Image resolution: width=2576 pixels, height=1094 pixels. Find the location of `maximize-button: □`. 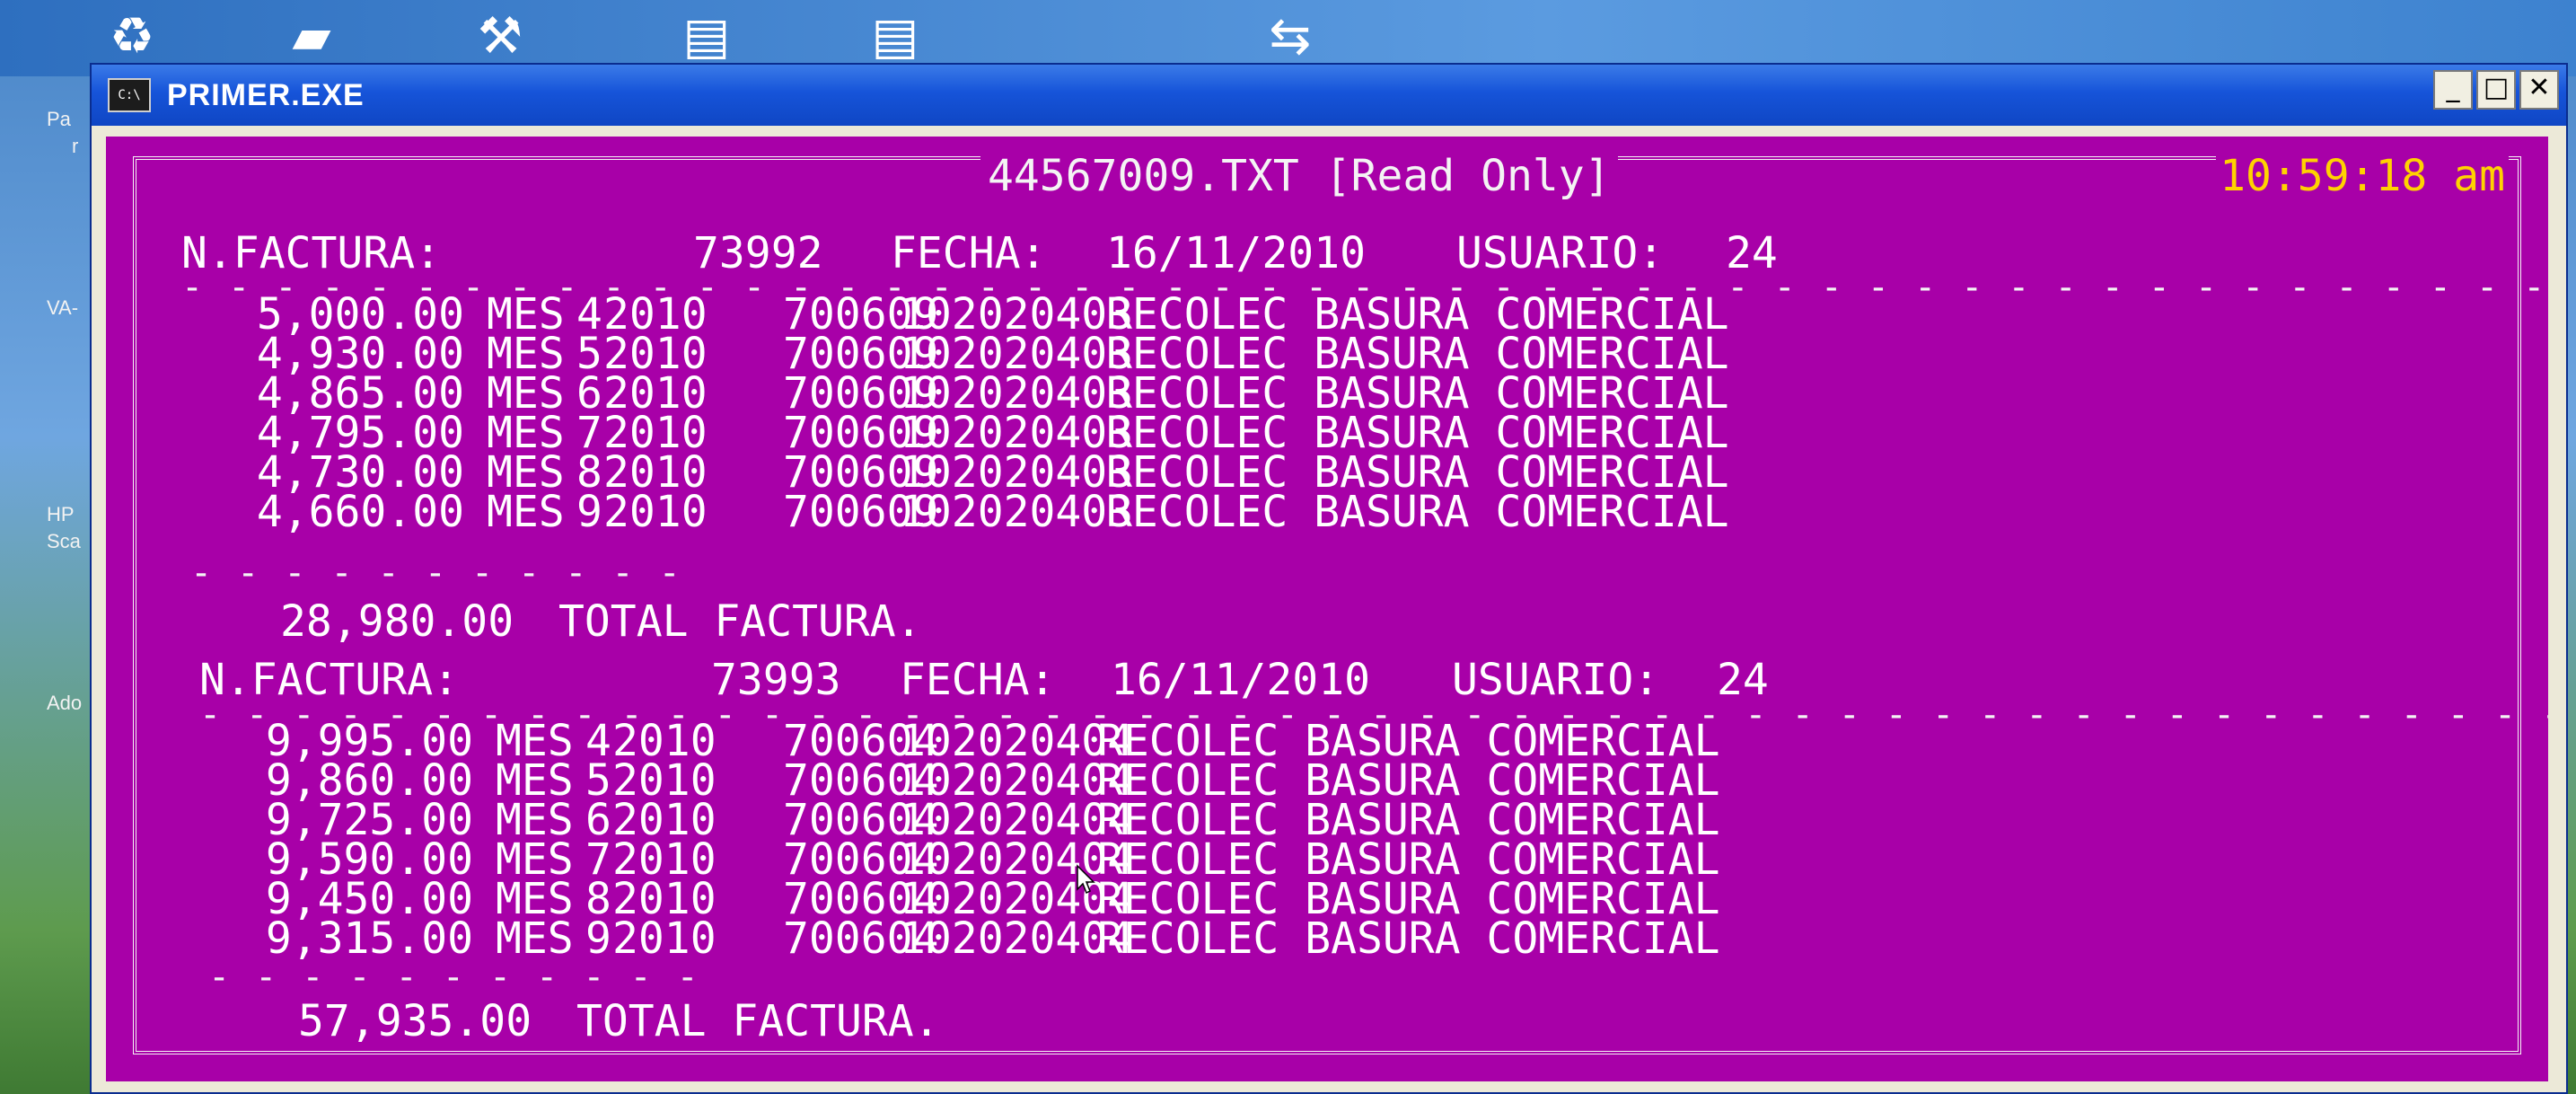

maximize-button: □ is located at coordinates (2496, 90).